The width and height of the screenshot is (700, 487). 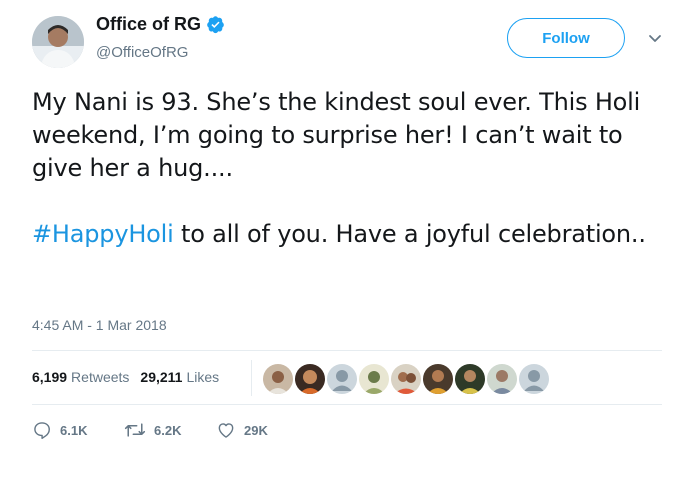 What do you see at coordinates (42, 431) in the screenshot?
I see `reply-icon` at bounding box center [42, 431].